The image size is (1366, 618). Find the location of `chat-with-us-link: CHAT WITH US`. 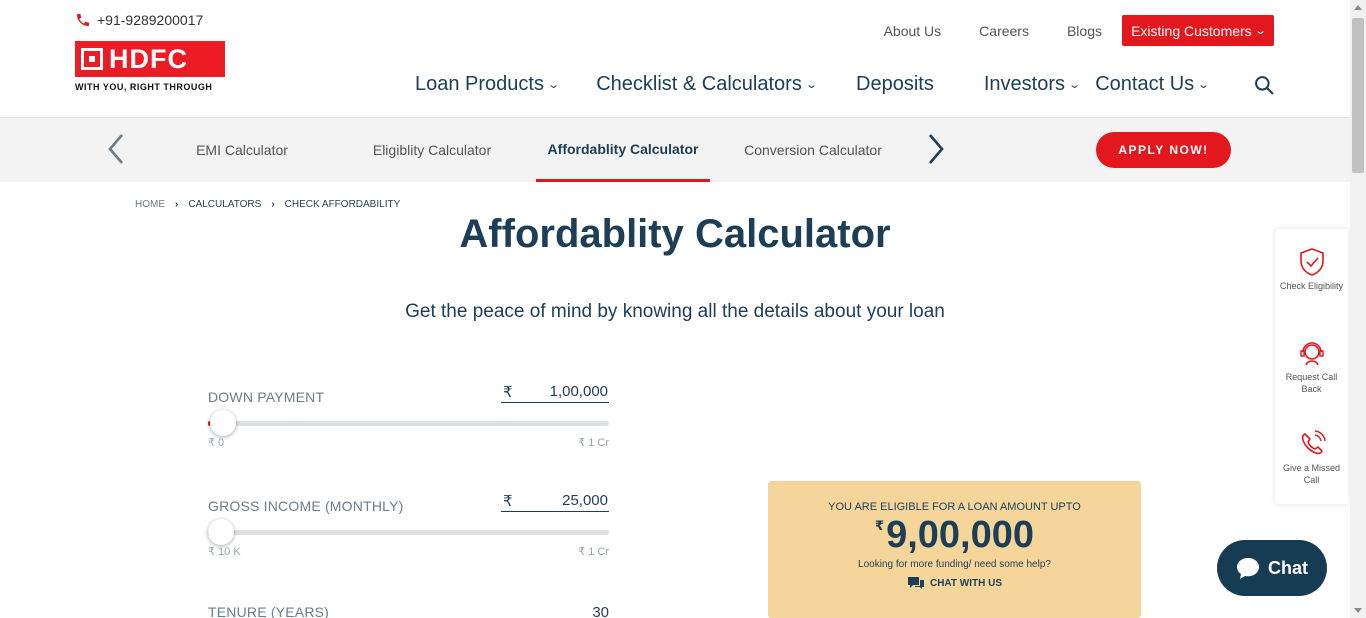

chat-with-us-link: CHAT WITH US is located at coordinates (954, 583).